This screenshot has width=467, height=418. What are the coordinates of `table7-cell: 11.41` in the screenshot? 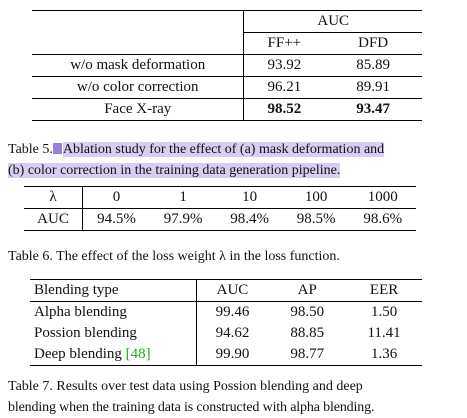 It's located at (384, 333).